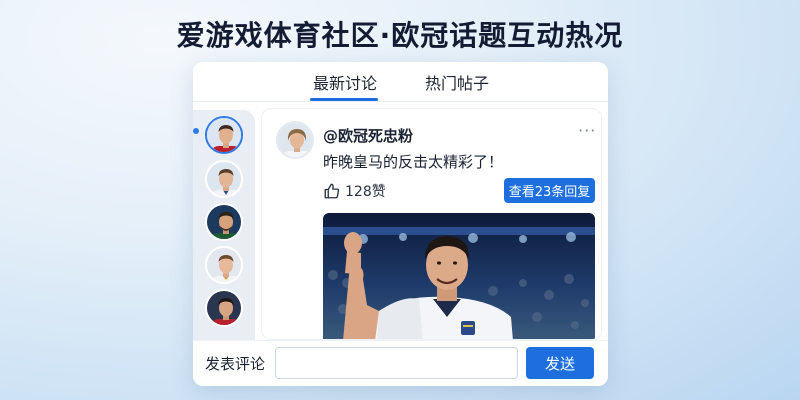 Image resolution: width=800 pixels, height=400 pixels. I want to click on active-tab-indicator, so click(344, 99).